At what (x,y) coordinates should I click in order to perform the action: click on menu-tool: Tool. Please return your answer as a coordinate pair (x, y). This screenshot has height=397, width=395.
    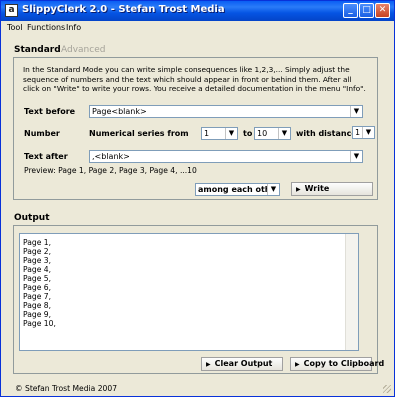
    Looking at the image, I should click on (15, 27).